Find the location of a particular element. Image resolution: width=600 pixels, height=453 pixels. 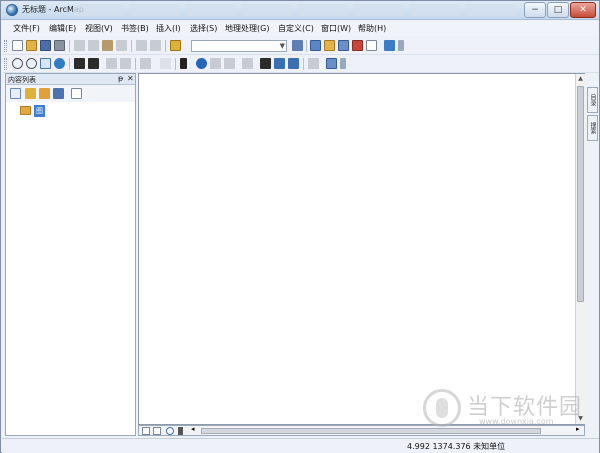

options-icon is located at coordinates (76, 93).